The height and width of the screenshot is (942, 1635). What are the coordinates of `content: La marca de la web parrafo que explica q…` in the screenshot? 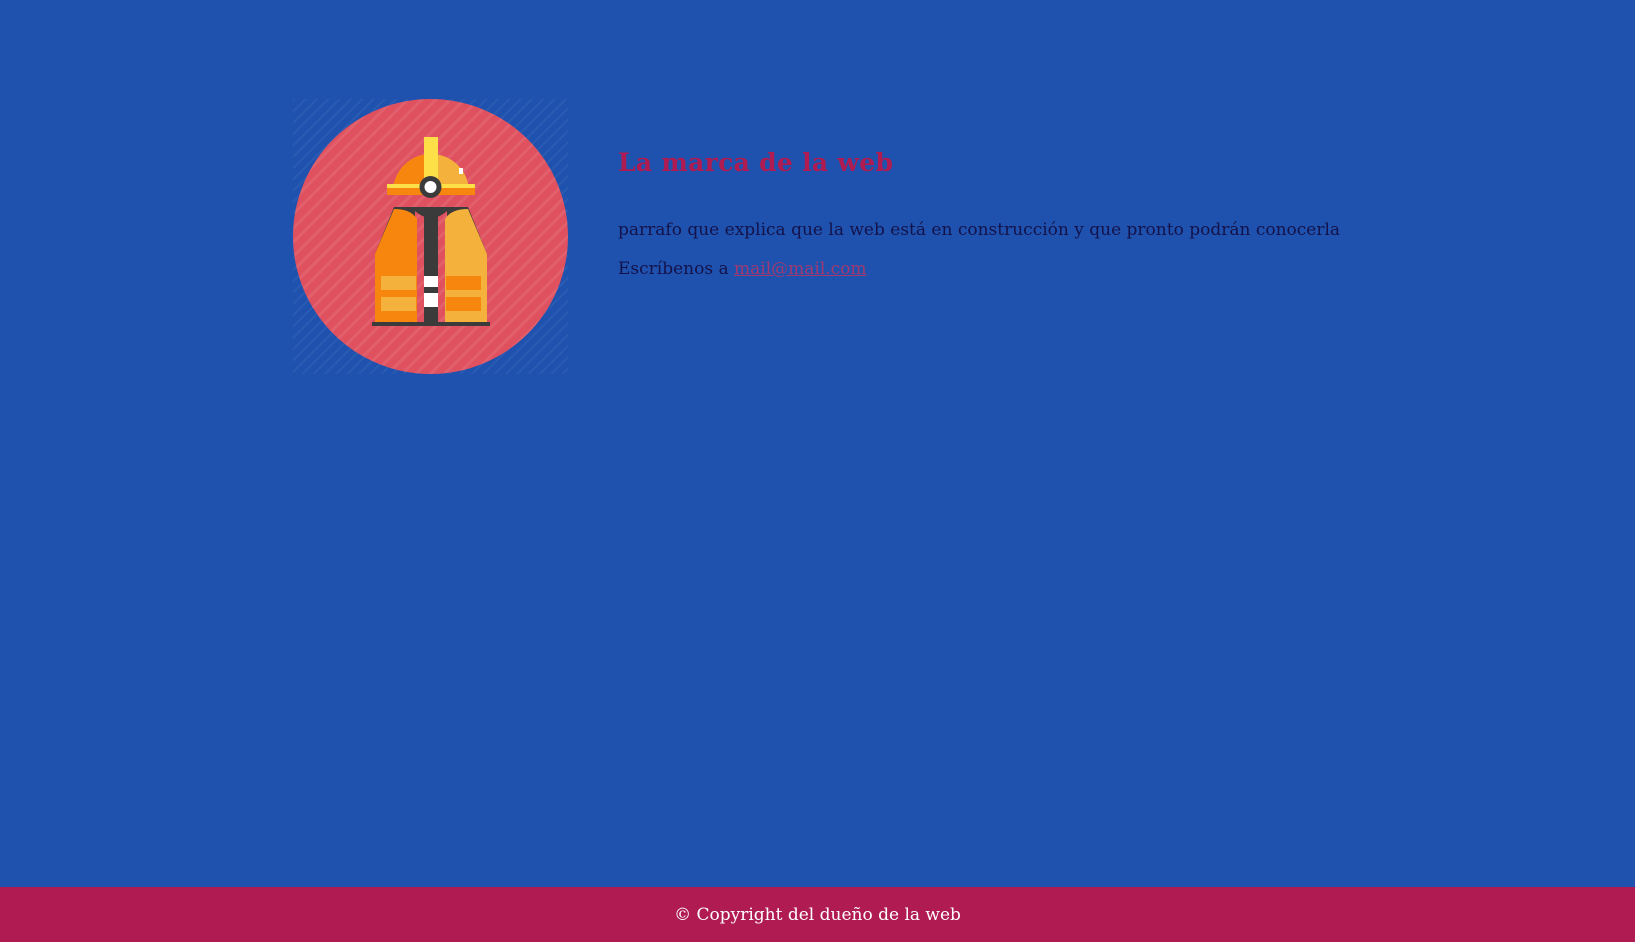 It's located at (1068, 210).